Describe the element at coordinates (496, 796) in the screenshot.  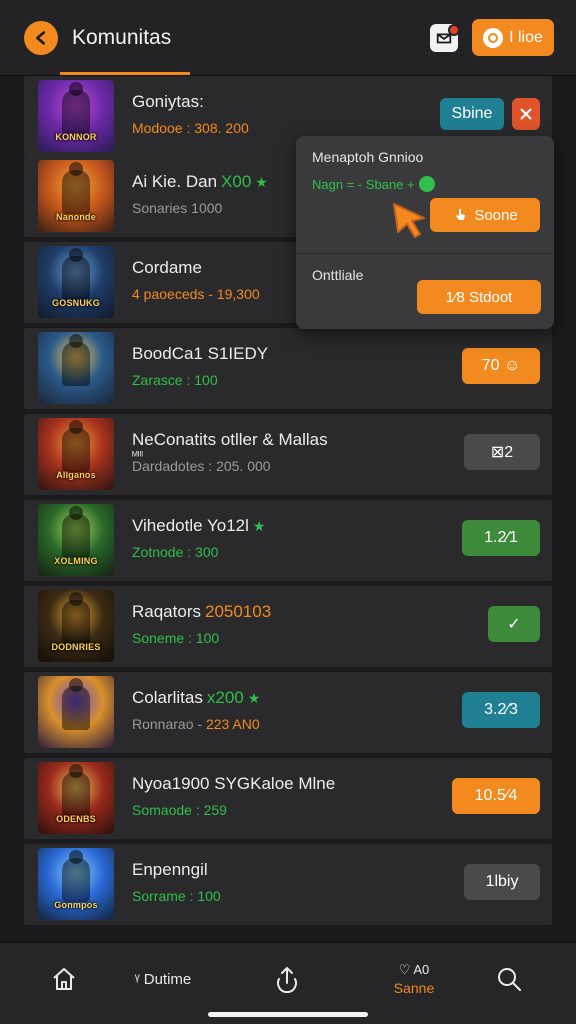
I see `item-action-button: 10.5⁄4` at that location.